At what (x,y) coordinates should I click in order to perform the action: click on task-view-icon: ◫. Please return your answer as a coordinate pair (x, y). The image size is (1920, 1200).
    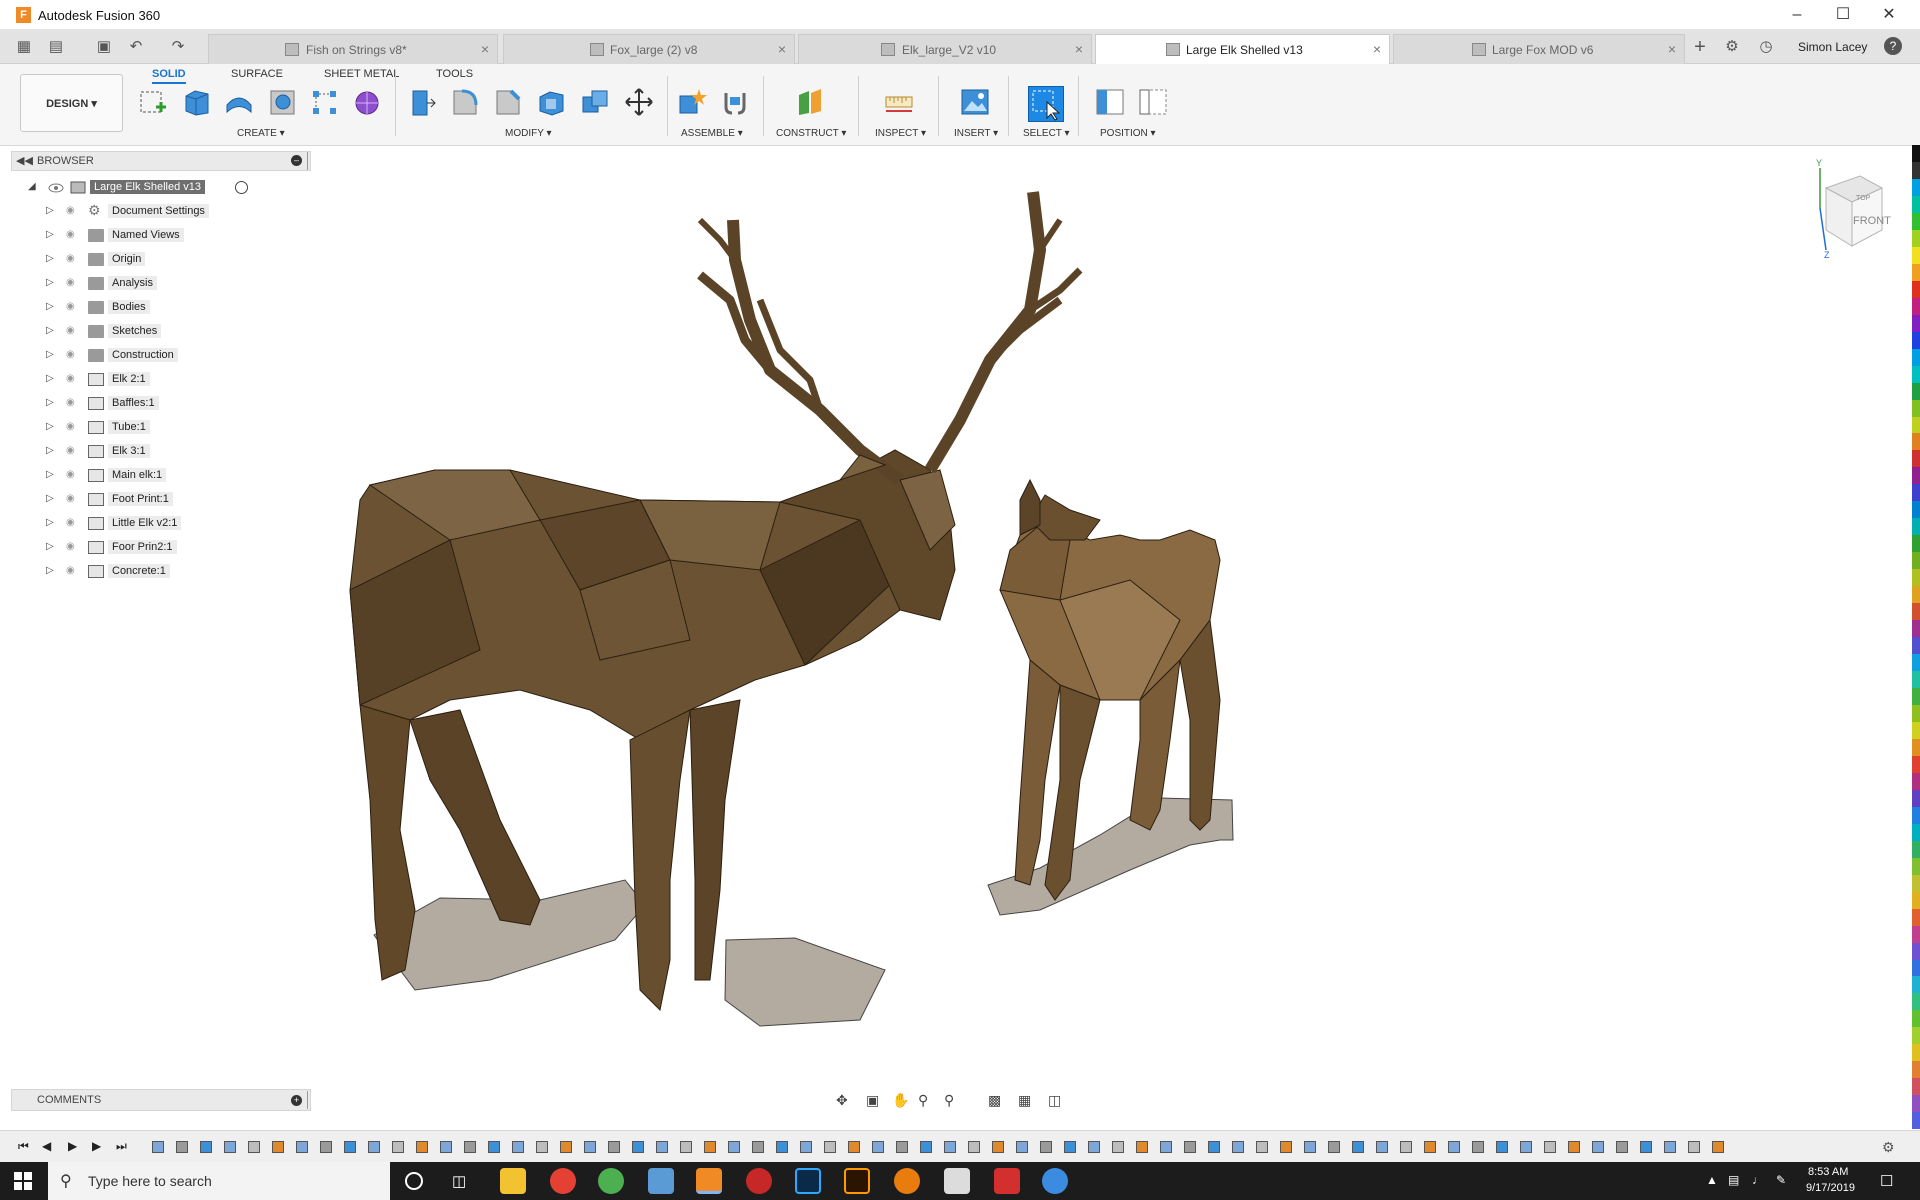
    Looking at the image, I should click on (459, 1181).